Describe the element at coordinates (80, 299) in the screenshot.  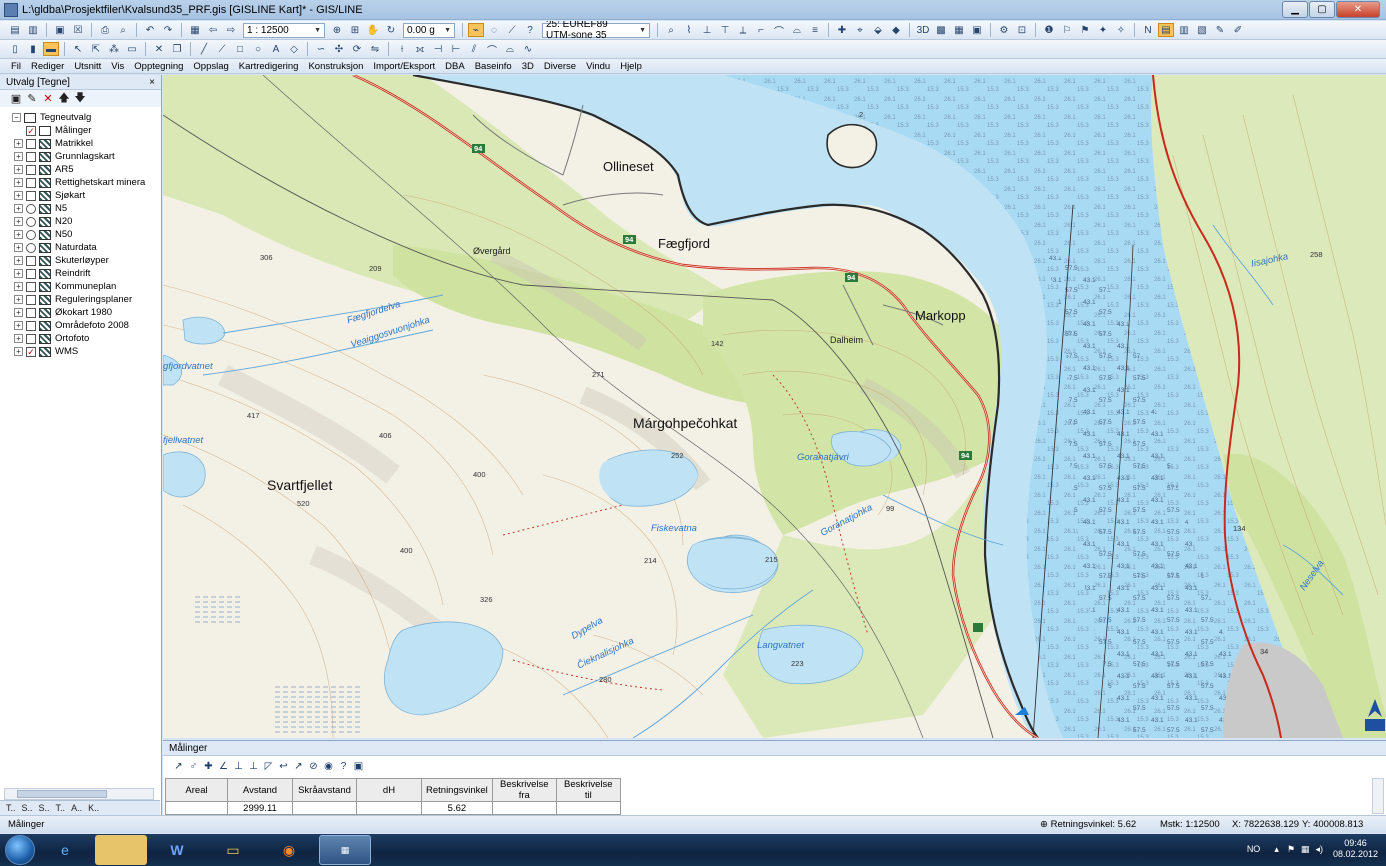
I see `tree-item: + Reguleringsplaner` at that location.